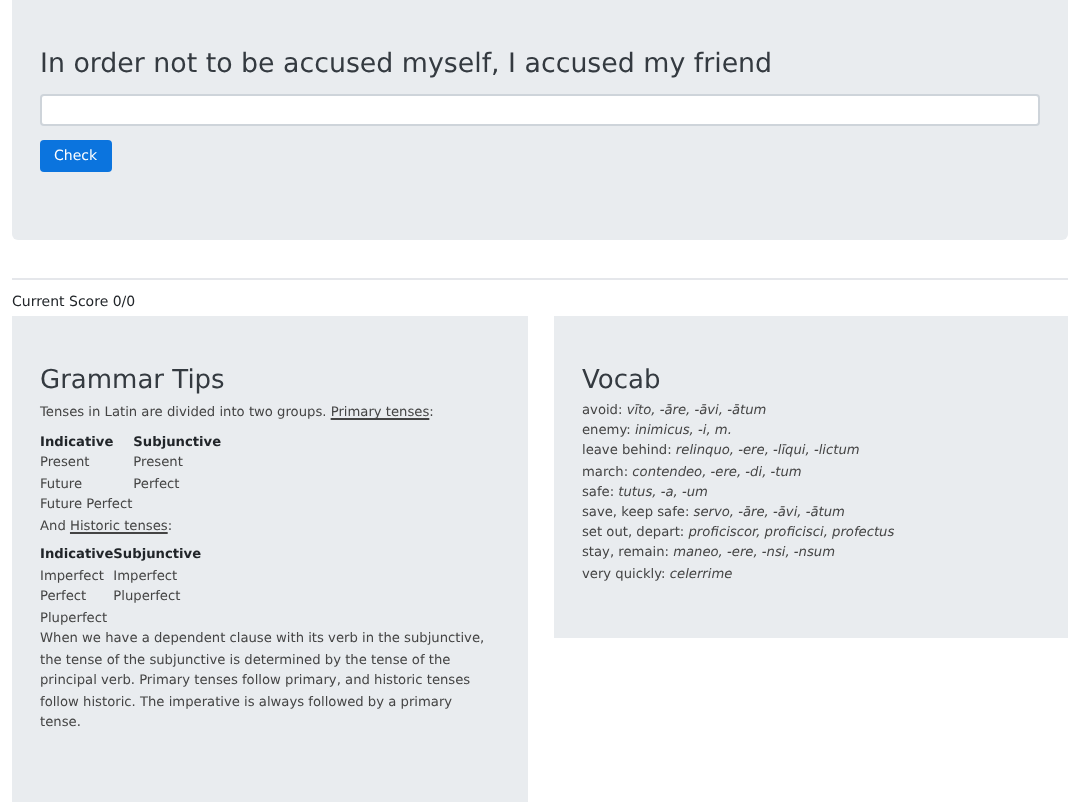 The width and height of the screenshot is (1080, 810). Describe the element at coordinates (133, 381) in the screenshot. I see `card-title: Grammar Tips` at that location.